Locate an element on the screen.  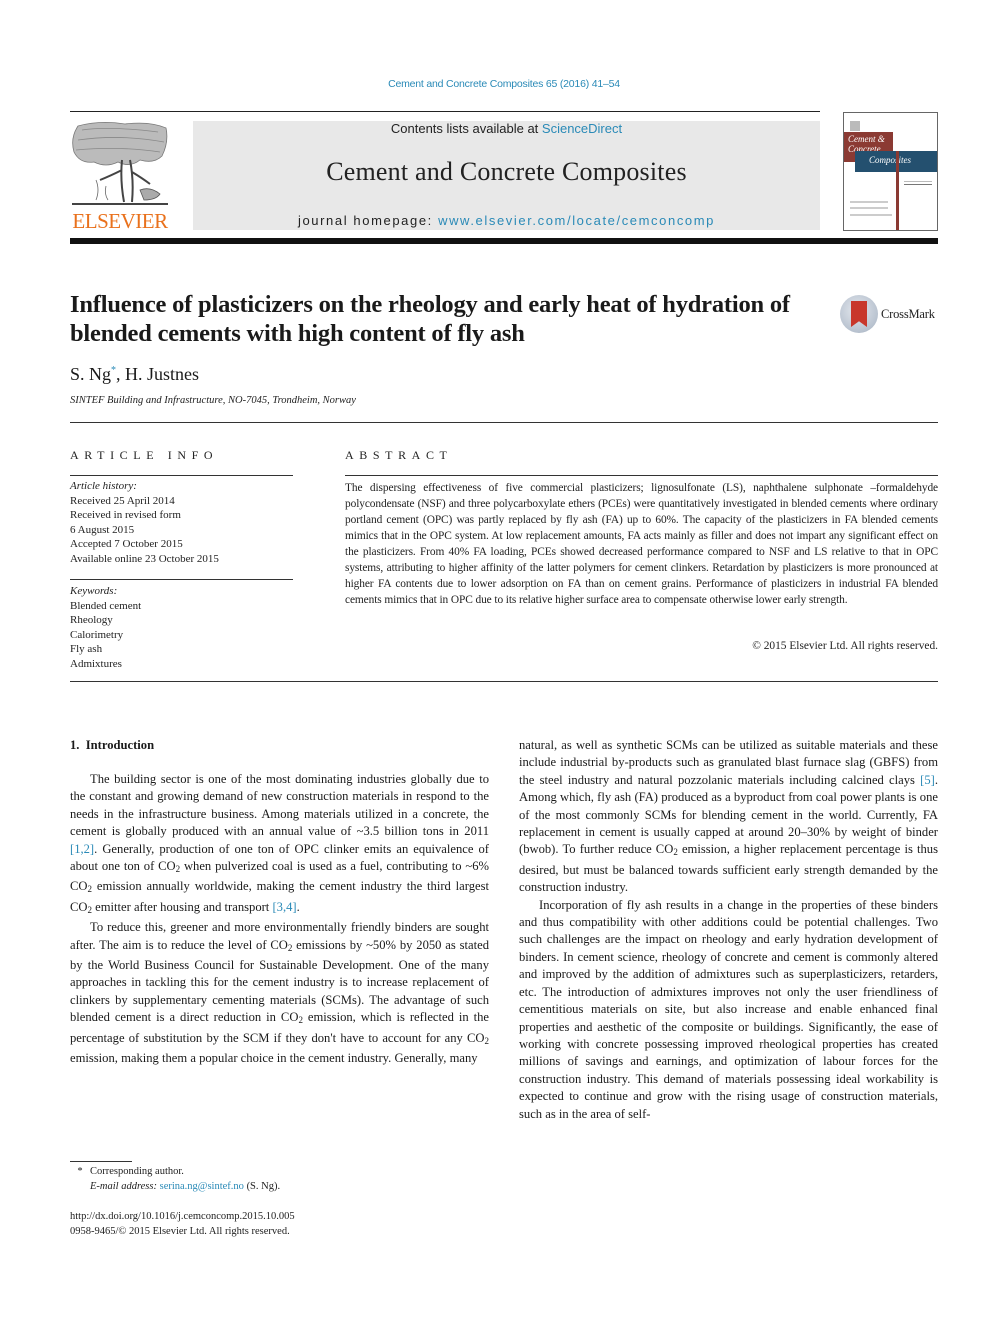
cover-publisher-mark is located at coordinates (855, 126).